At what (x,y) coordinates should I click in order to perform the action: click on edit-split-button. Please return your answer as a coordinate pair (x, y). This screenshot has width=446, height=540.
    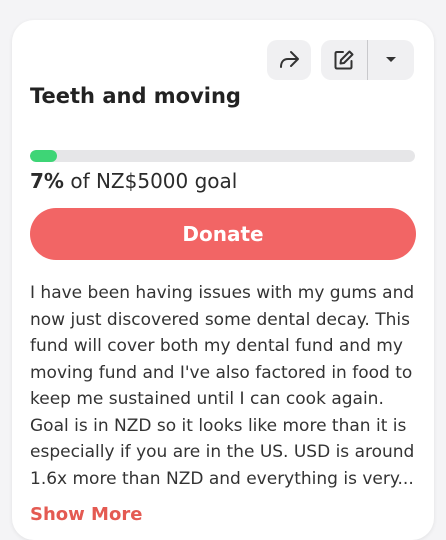
    Looking at the image, I should click on (367, 60).